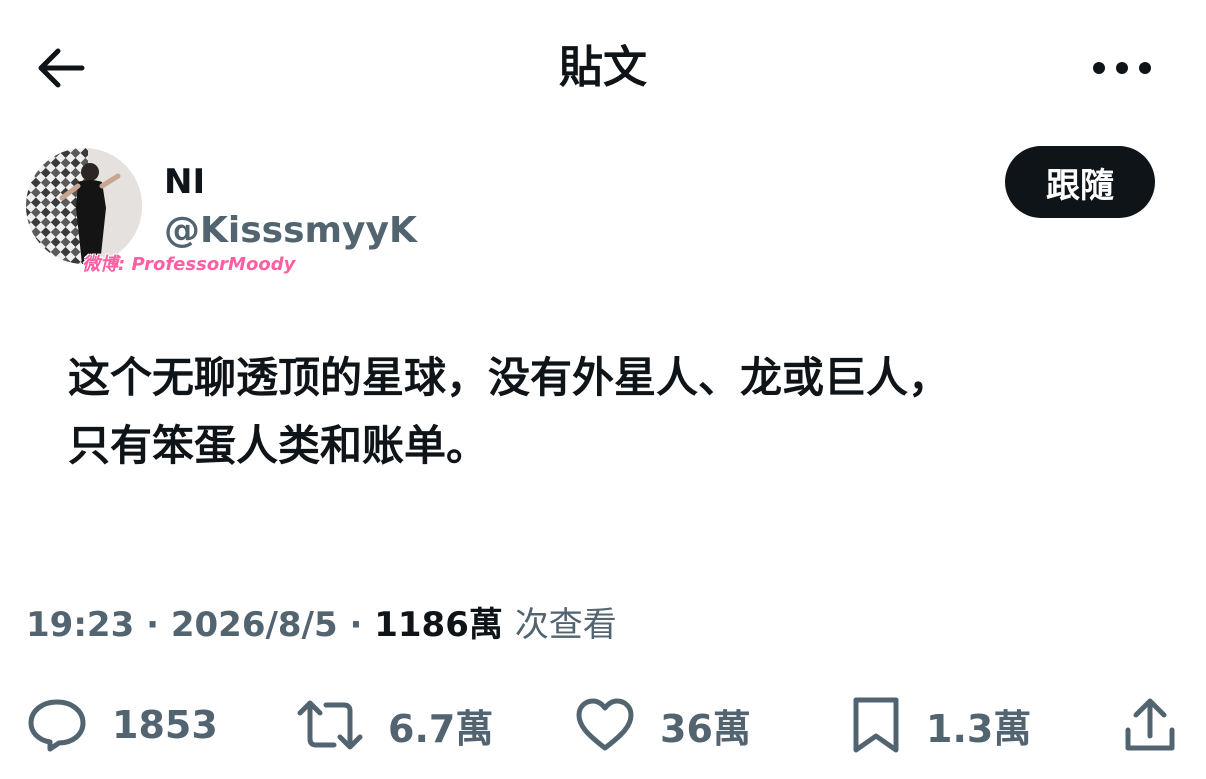 The width and height of the screenshot is (1206, 779). I want to click on more-horizontal-icon, so click(1122, 68).